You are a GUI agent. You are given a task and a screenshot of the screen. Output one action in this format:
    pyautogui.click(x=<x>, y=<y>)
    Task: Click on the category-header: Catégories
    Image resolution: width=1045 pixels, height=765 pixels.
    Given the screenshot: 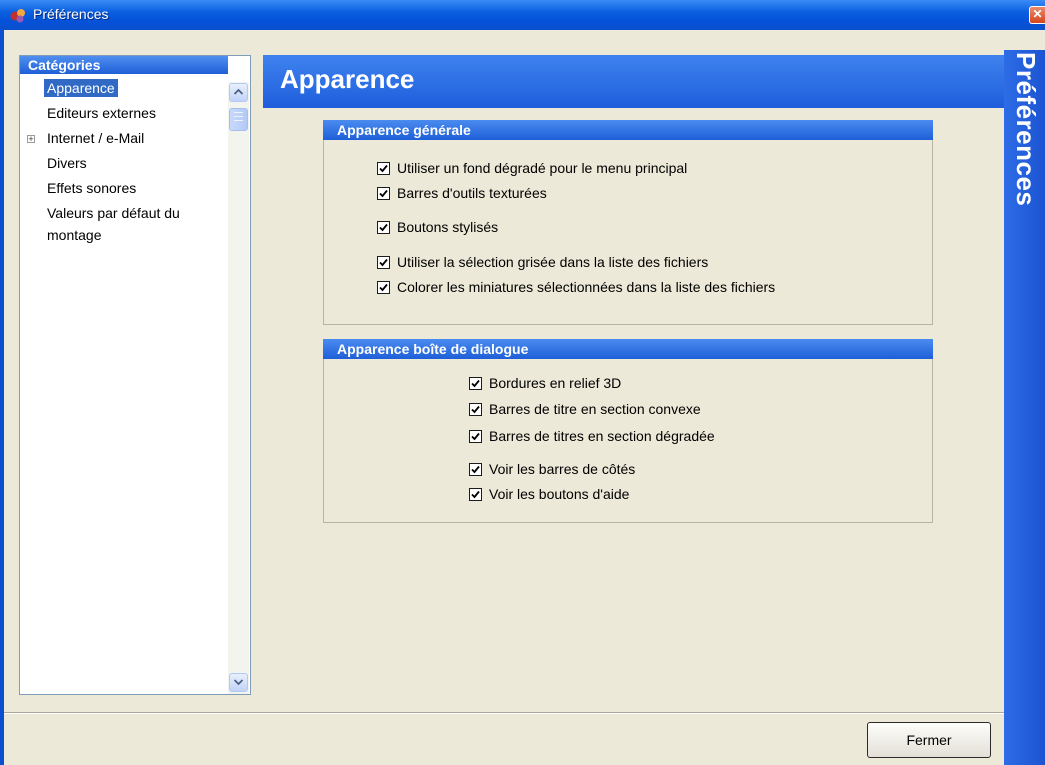 What is the action you would take?
    pyautogui.click(x=124, y=65)
    